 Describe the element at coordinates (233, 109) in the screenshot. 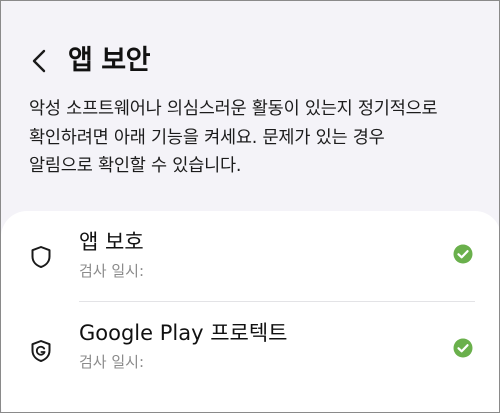

I see `description-line: 악성 소프트웨어나 의심스러운 활동이 있는지 정기적으로` at that location.